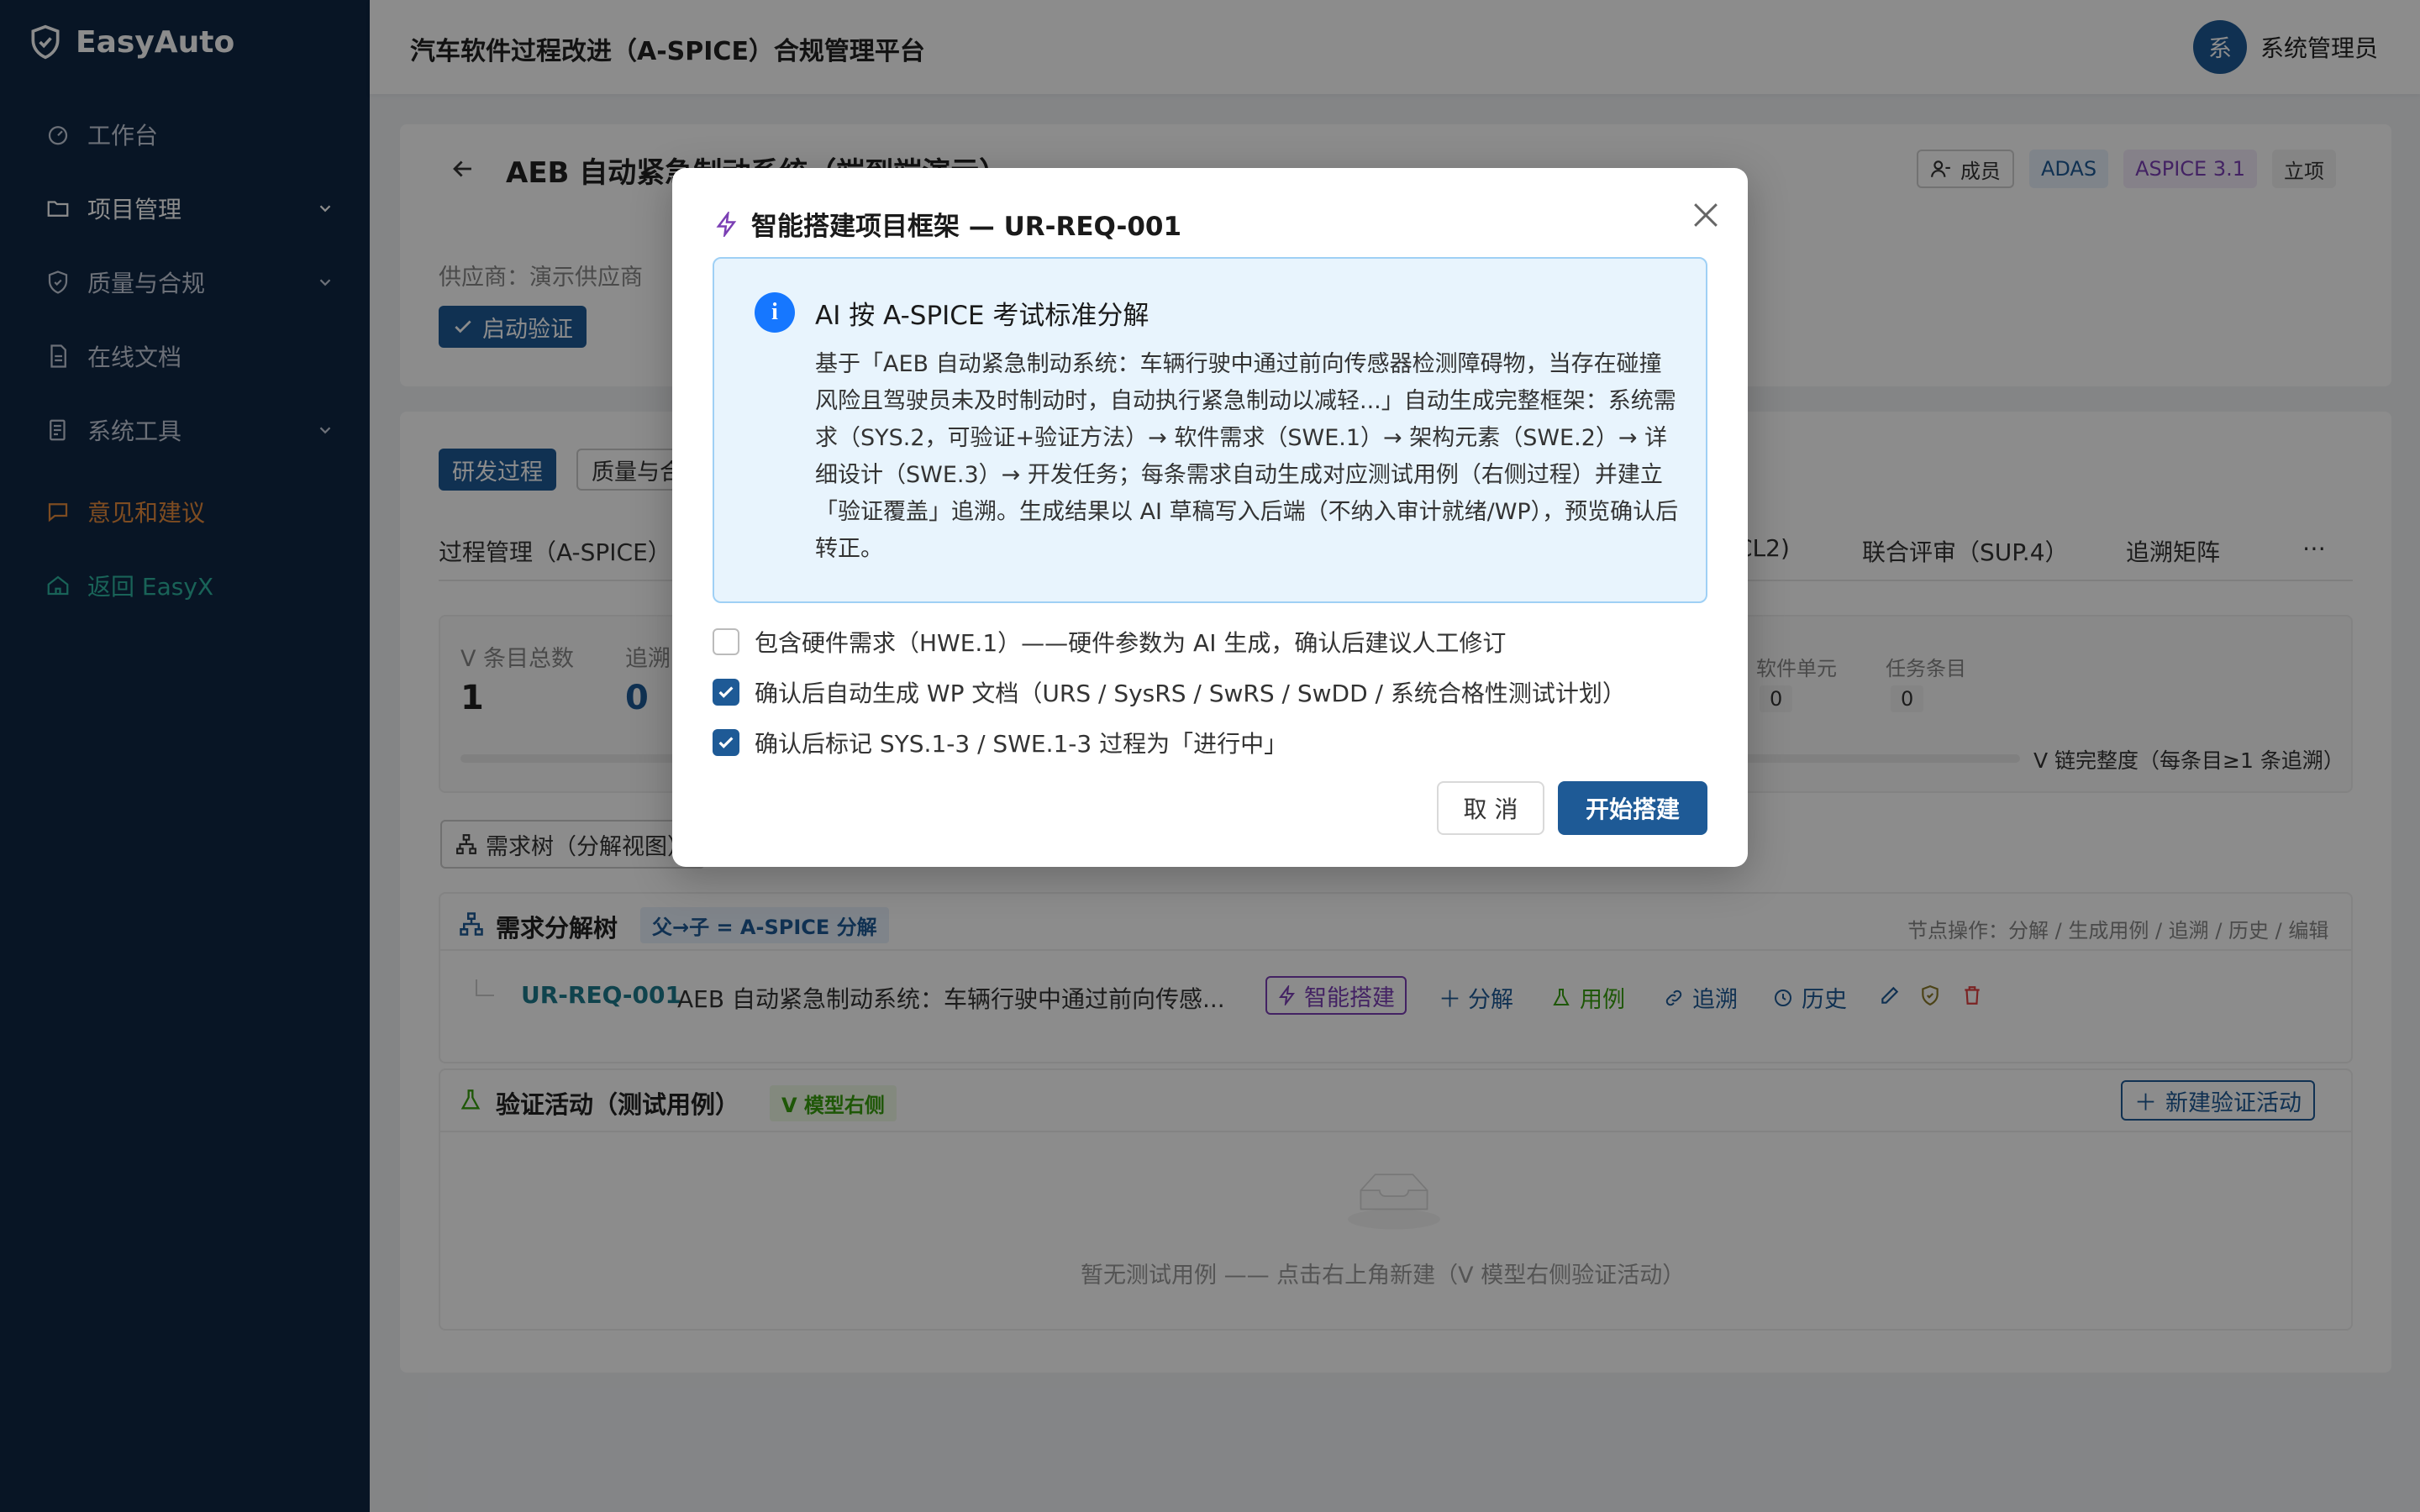 This screenshot has height=1512, width=2420. What do you see at coordinates (983, 316) in the screenshot?
I see `info-title: AI 按 A-SPICE 考试标准分解` at bounding box center [983, 316].